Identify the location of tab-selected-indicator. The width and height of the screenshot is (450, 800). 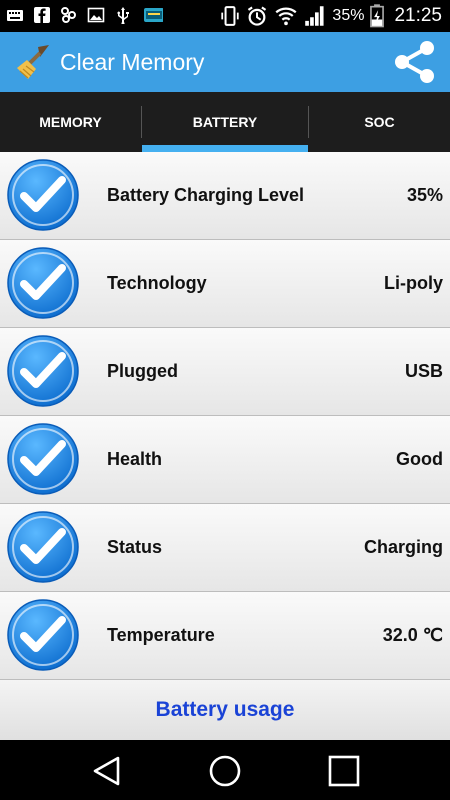
(225, 148).